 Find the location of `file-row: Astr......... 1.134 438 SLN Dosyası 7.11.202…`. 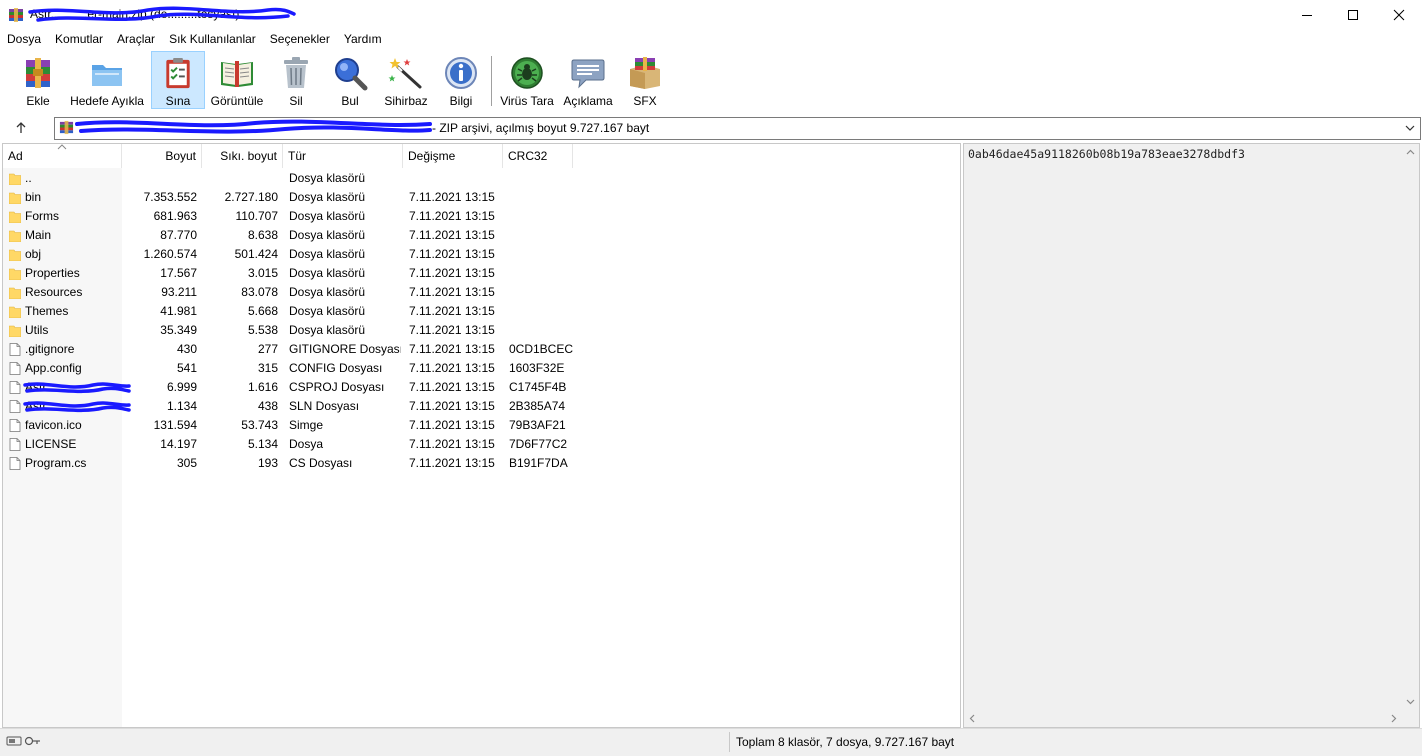

file-row: Astr......... 1.134 438 SLN Dosyası 7.11.202… is located at coordinates (481, 406).